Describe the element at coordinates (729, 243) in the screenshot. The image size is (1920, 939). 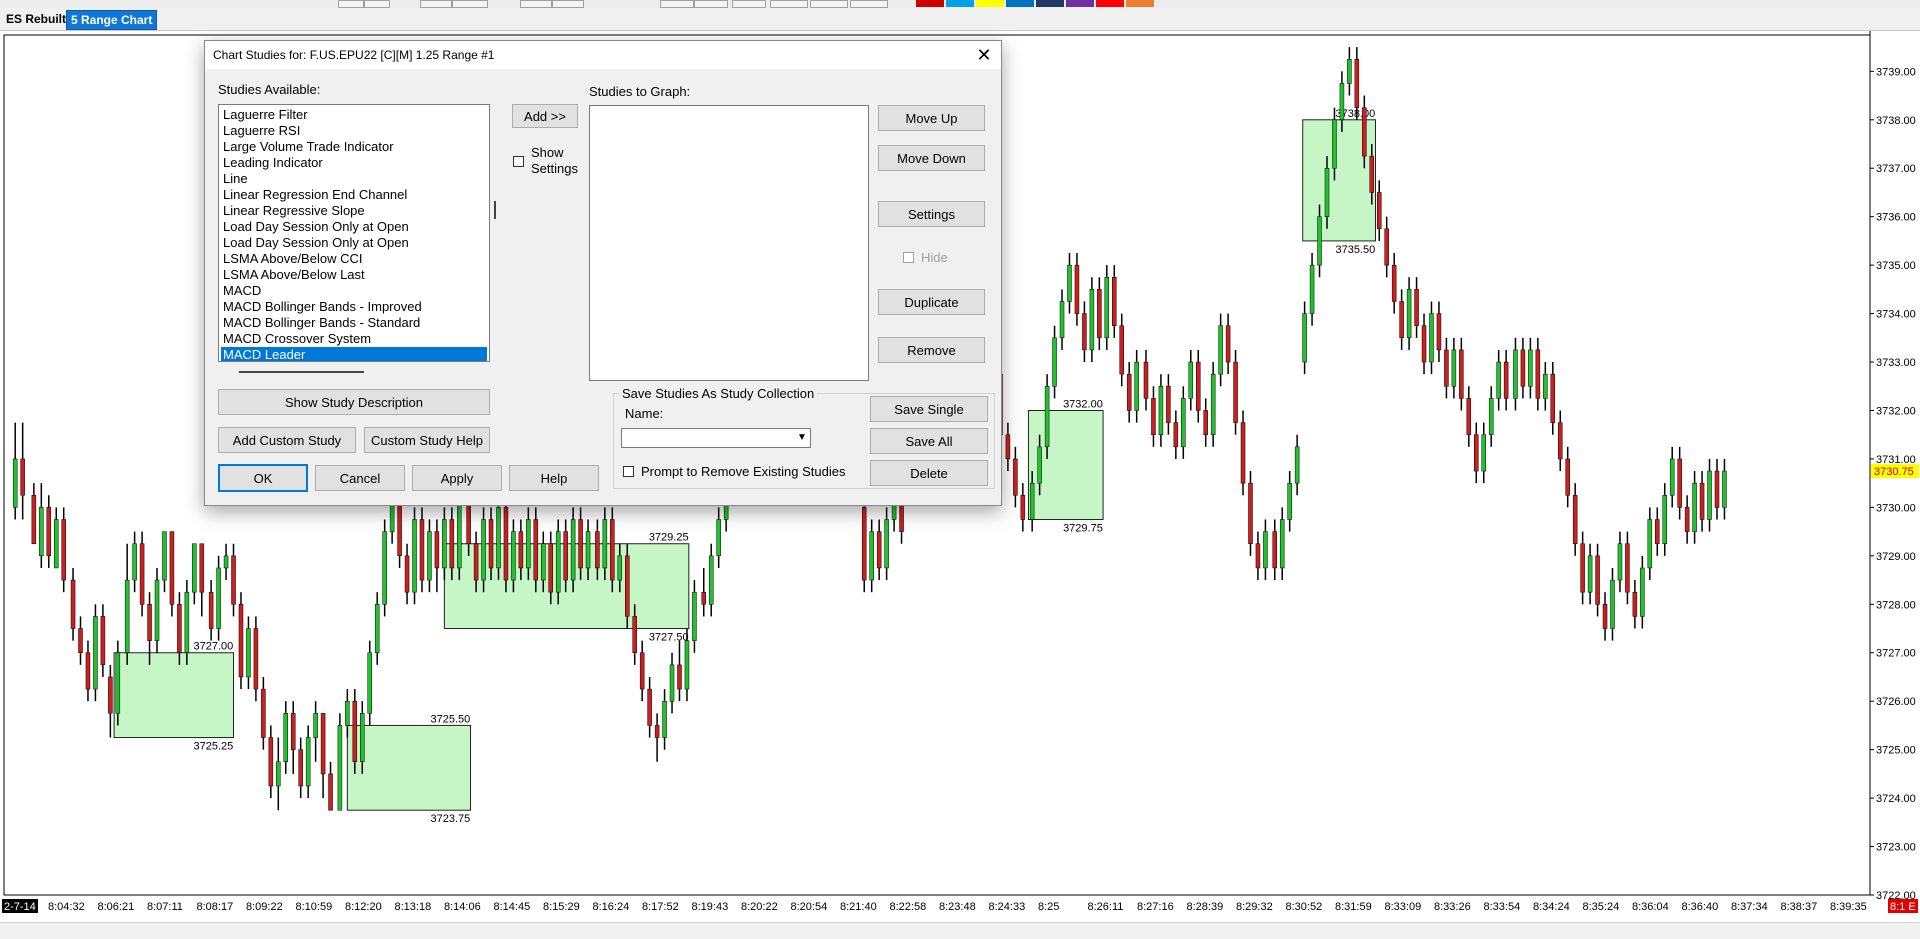
I see `studies-to-graph-list` at that location.